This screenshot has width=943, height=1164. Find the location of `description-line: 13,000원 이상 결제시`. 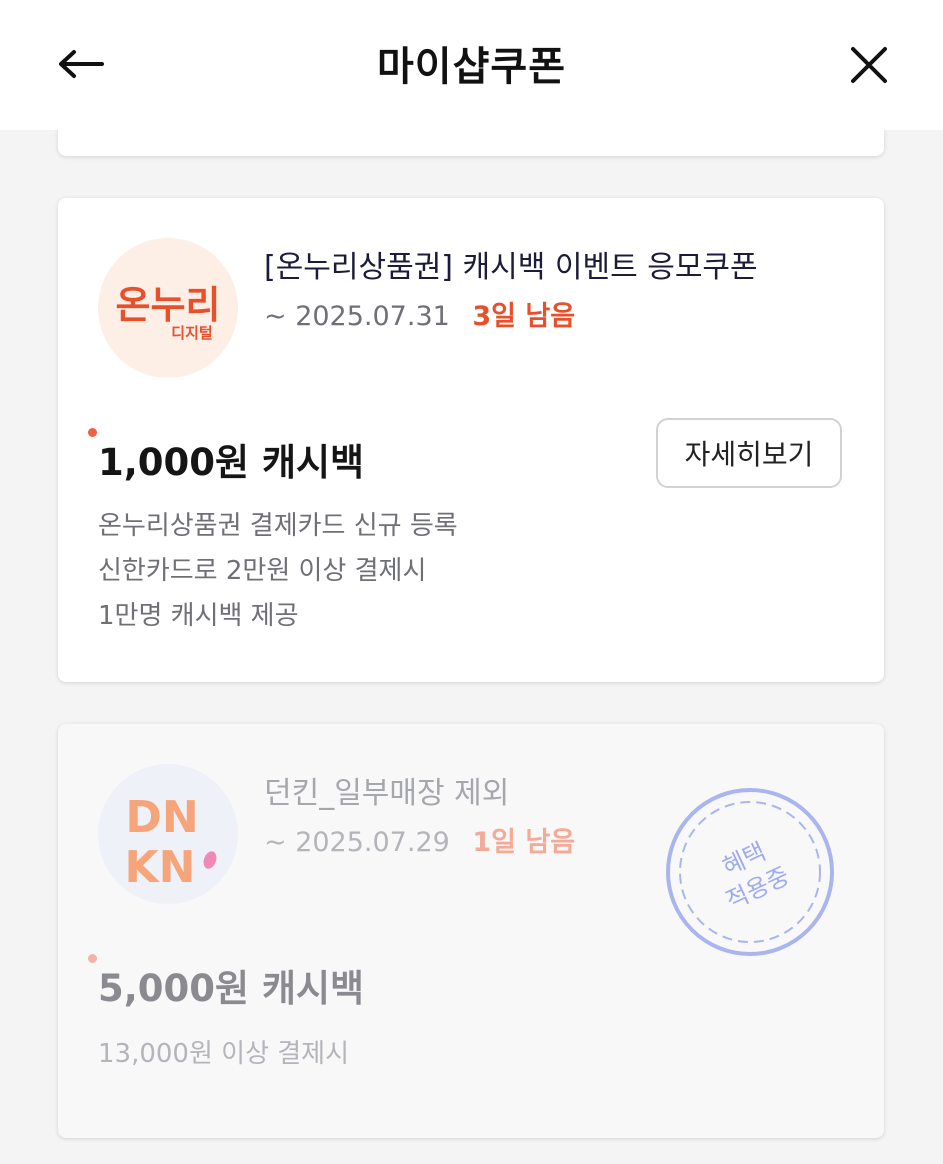

description-line: 13,000원 이상 결제시 is located at coordinates (224, 1054).